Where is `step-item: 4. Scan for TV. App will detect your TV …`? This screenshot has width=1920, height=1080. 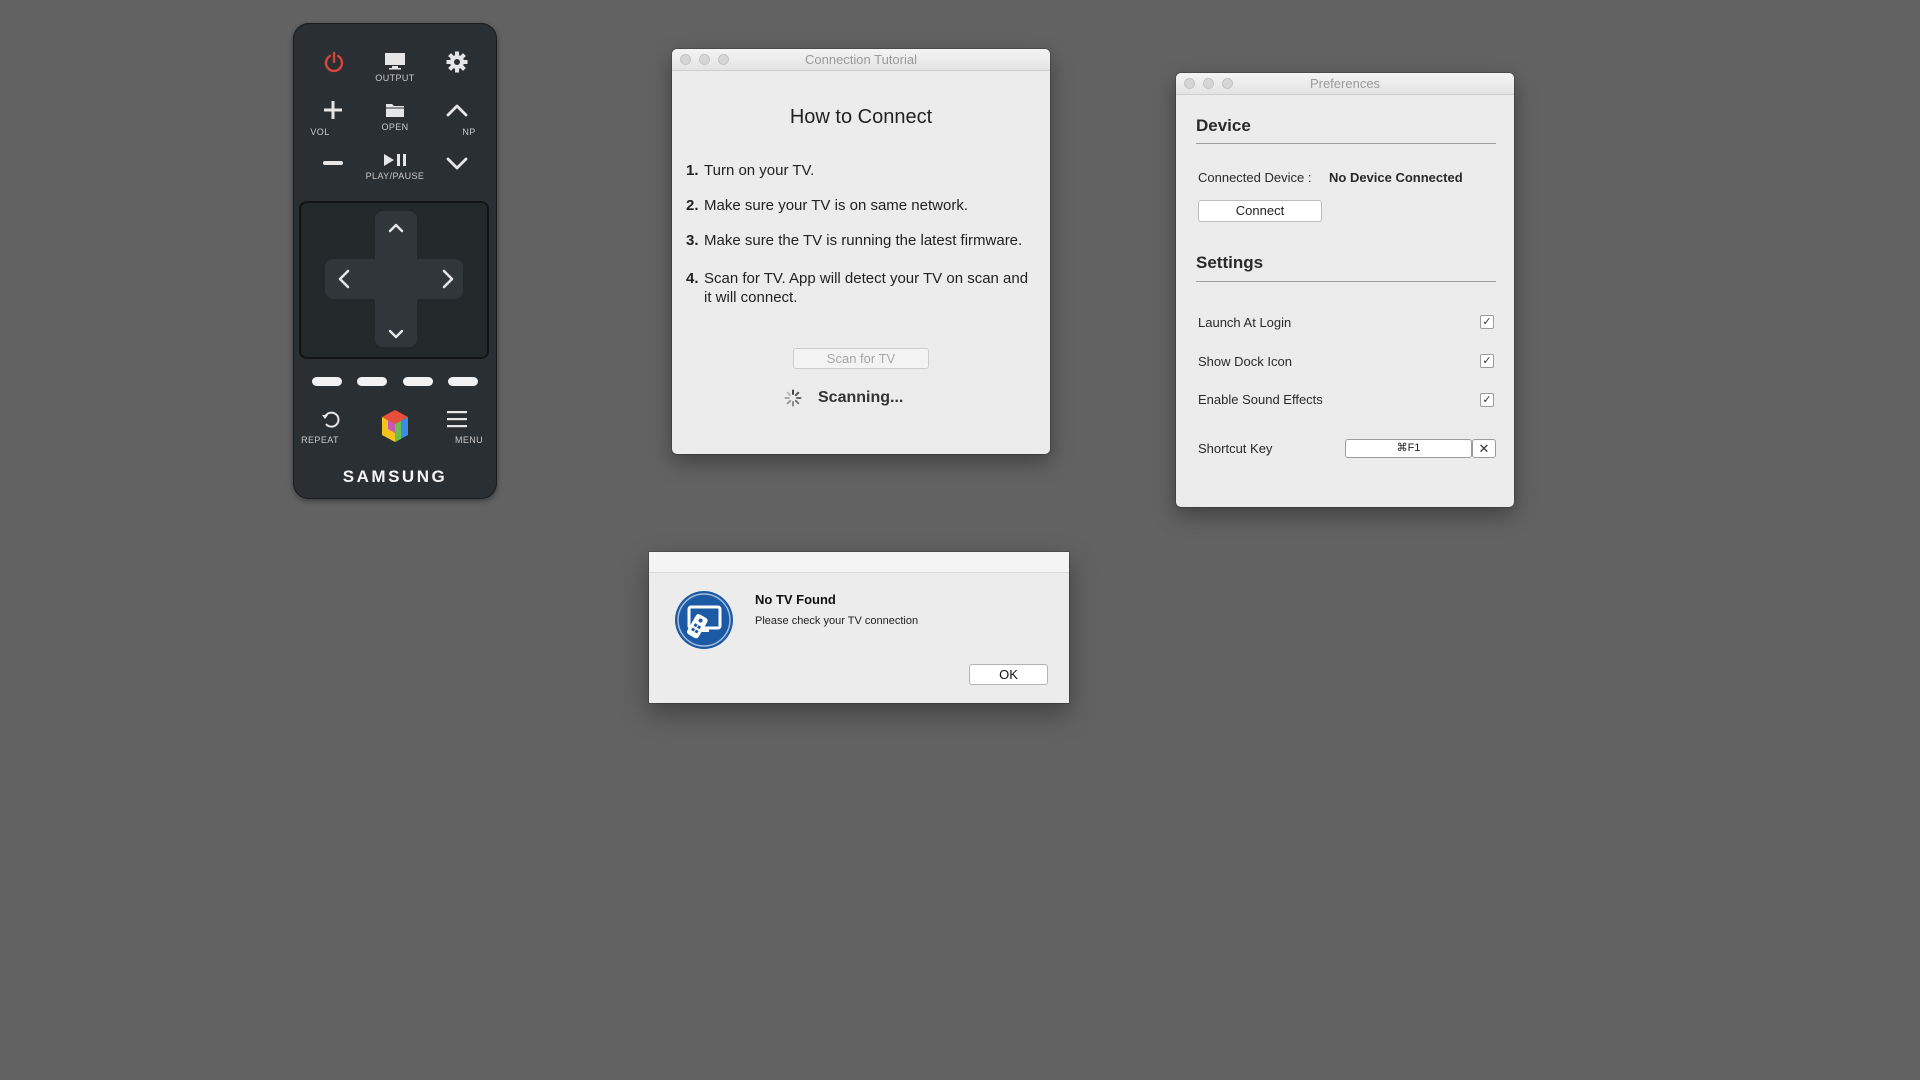
step-item: 4. Scan for TV. App will detect your TV … is located at coordinates (861, 288).